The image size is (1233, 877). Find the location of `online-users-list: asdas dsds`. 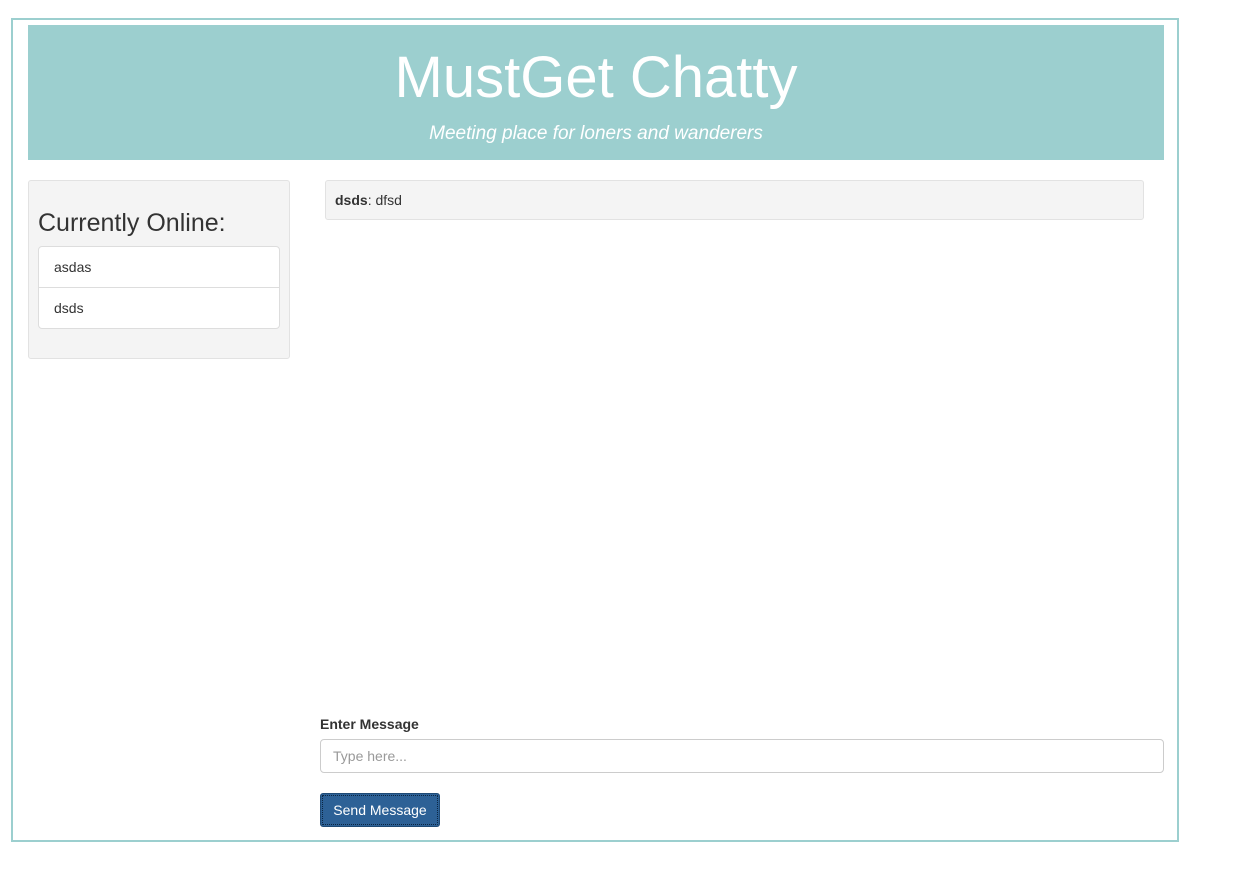

online-users-list: asdas dsds is located at coordinates (159, 287).